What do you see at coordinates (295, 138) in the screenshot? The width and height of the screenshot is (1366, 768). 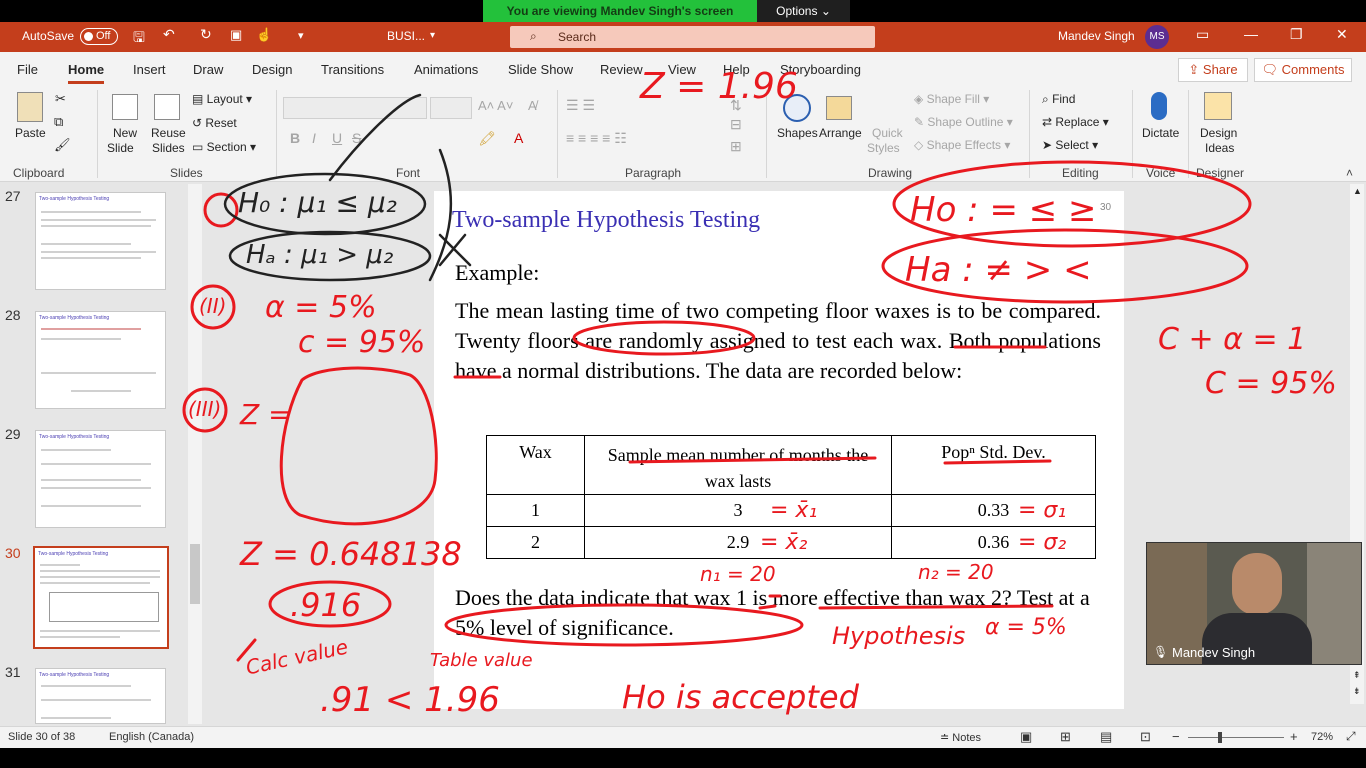 I see `bold-button: B` at bounding box center [295, 138].